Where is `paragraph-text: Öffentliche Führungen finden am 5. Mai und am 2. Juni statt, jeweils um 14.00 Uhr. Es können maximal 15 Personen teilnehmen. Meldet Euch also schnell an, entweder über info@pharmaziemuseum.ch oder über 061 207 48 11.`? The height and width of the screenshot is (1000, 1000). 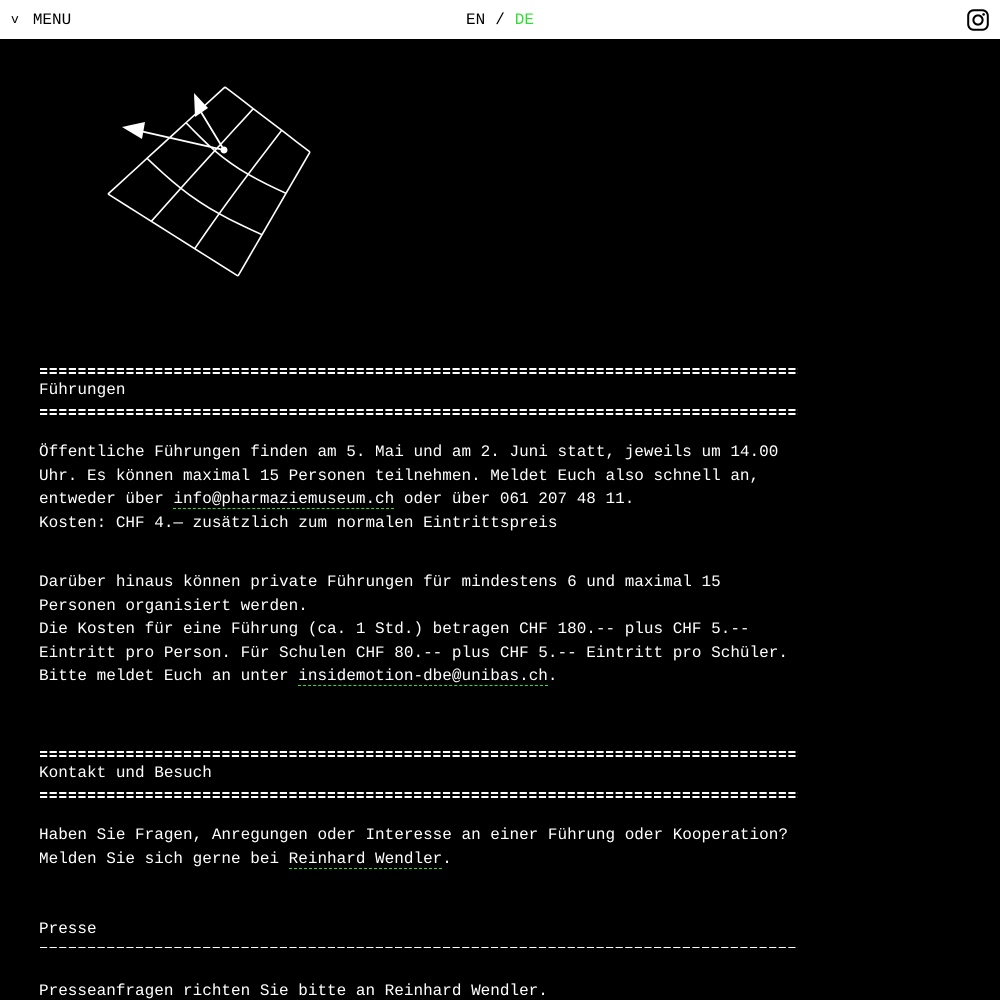
paragraph-text: Öffentliche Führungen finden am 5. Mai und am 2. Juni statt, jeweils um 14.00 Uhr. Es können maximal 15 Personen teilnehmen. Meldet Euch also schnell an, entweder über info@pharmaziemuseum.ch oder über 061 207 48 11. is located at coordinates (409, 476).